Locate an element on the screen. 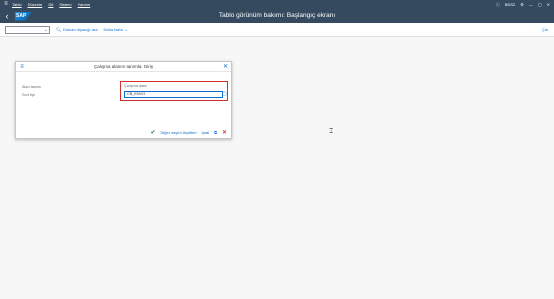 The height and width of the screenshot is (299, 554). more-button-label: Daha fazla is located at coordinates (113, 29).